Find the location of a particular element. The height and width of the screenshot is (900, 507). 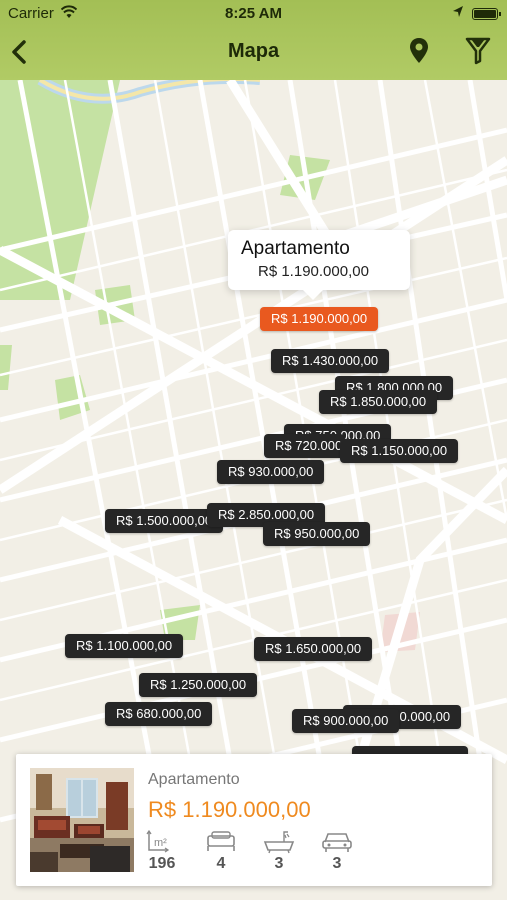

price-marker: R$ 1.650.000,00 is located at coordinates (313, 649).